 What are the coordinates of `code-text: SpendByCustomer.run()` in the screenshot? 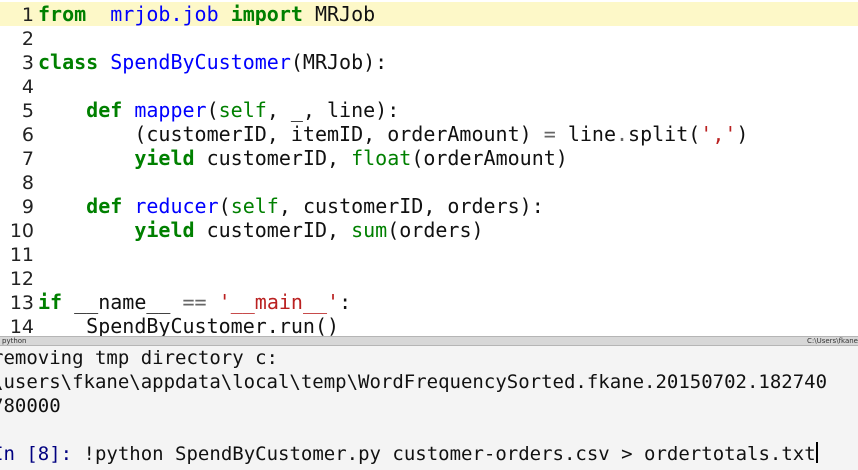 It's located at (186, 325).